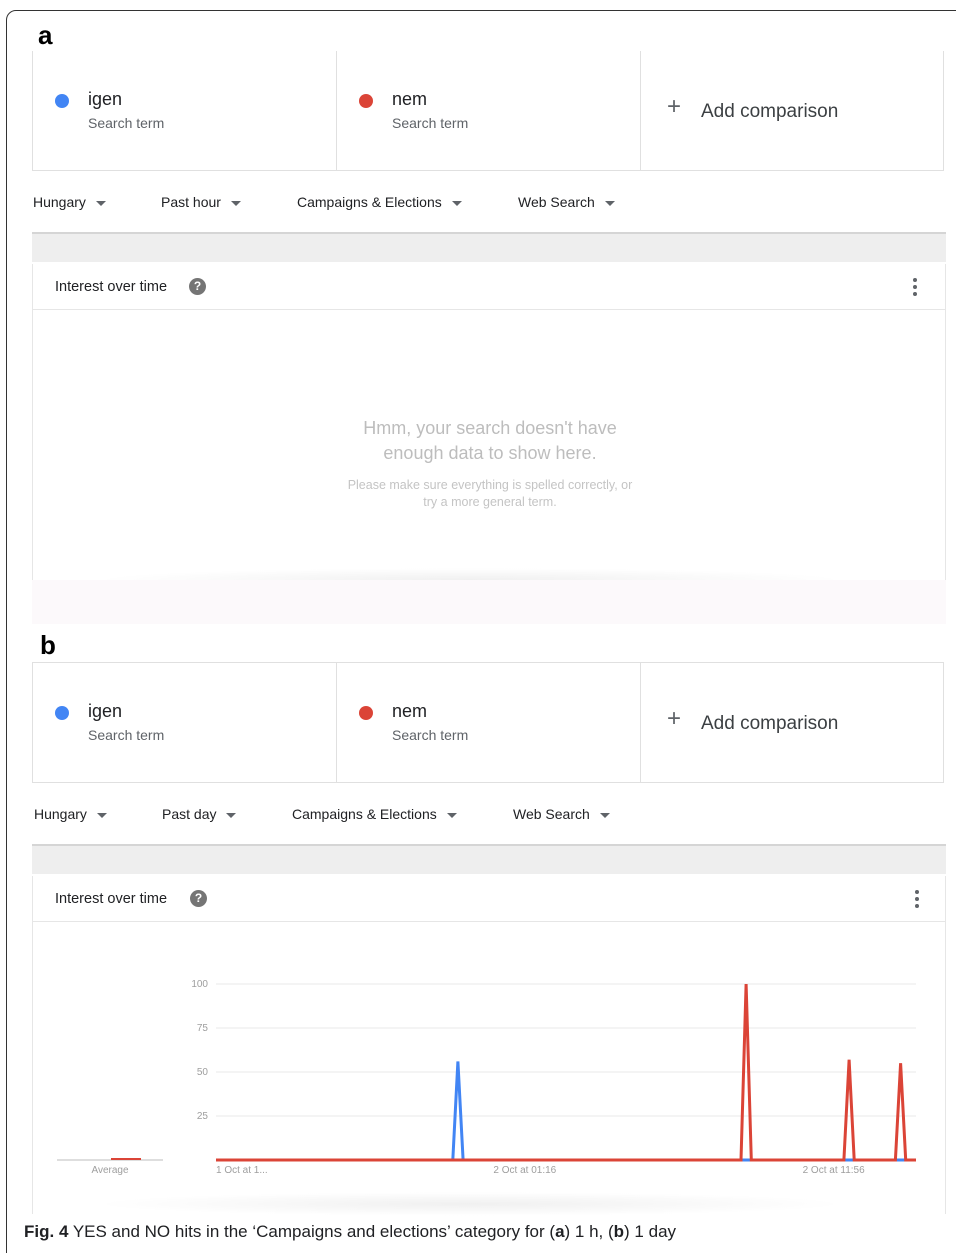  I want to click on time-range-dropdown: Past day, so click(199, 814).